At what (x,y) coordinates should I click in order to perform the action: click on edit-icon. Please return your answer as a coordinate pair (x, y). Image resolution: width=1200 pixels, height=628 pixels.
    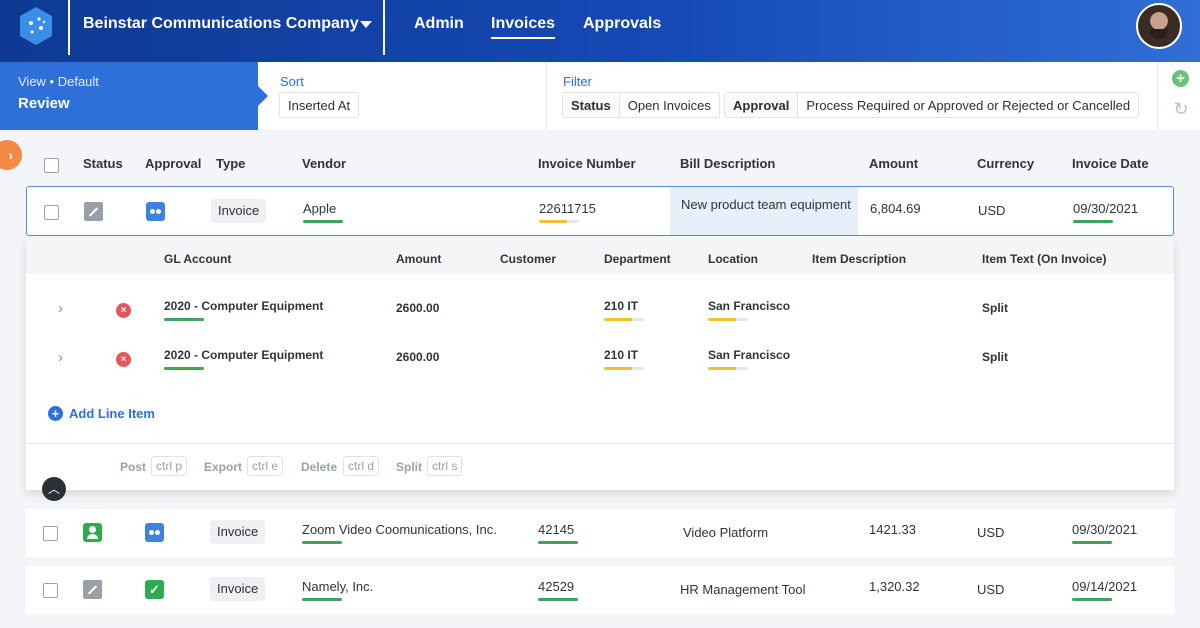
    Looking at the image, I should click on (93, 211).